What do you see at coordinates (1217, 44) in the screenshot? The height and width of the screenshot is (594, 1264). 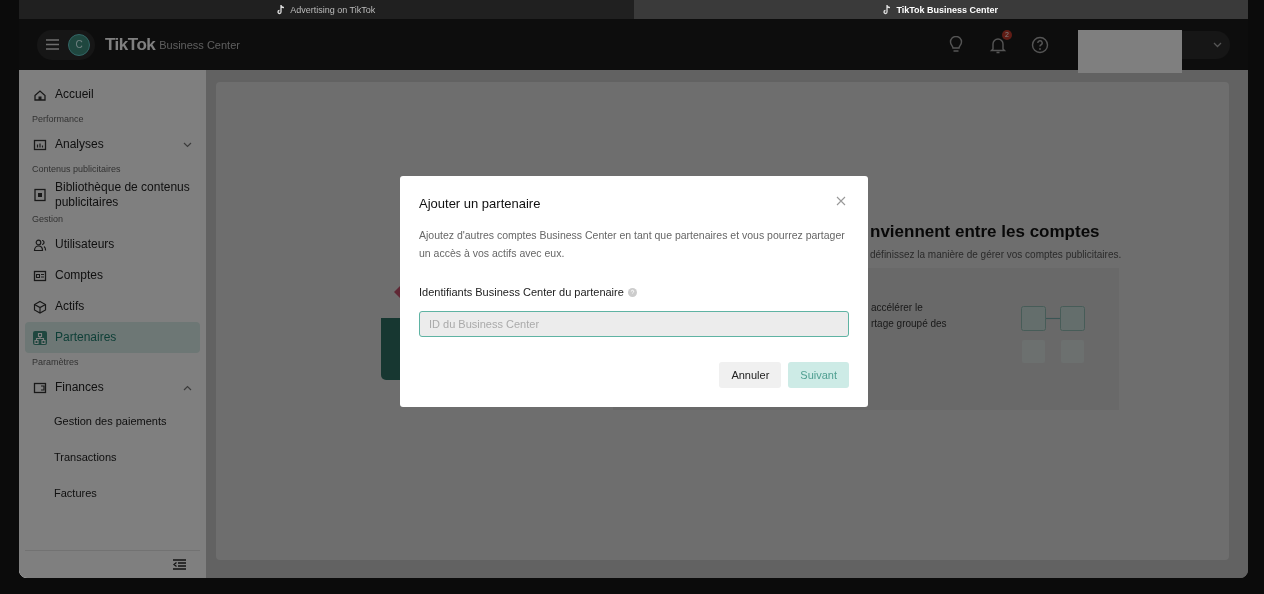 I see `chevron-down-icon` at bounding box center [1217, 44].